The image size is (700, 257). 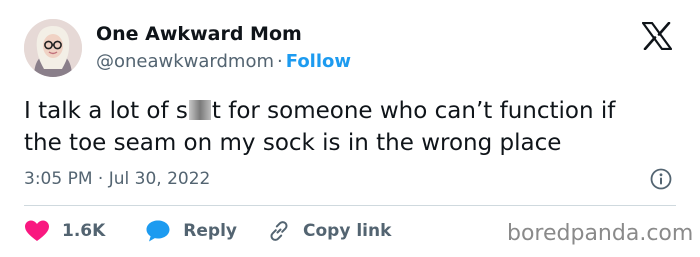 I want to click on author-display-name: One Awkward Mom, so click(x=199, y=34).